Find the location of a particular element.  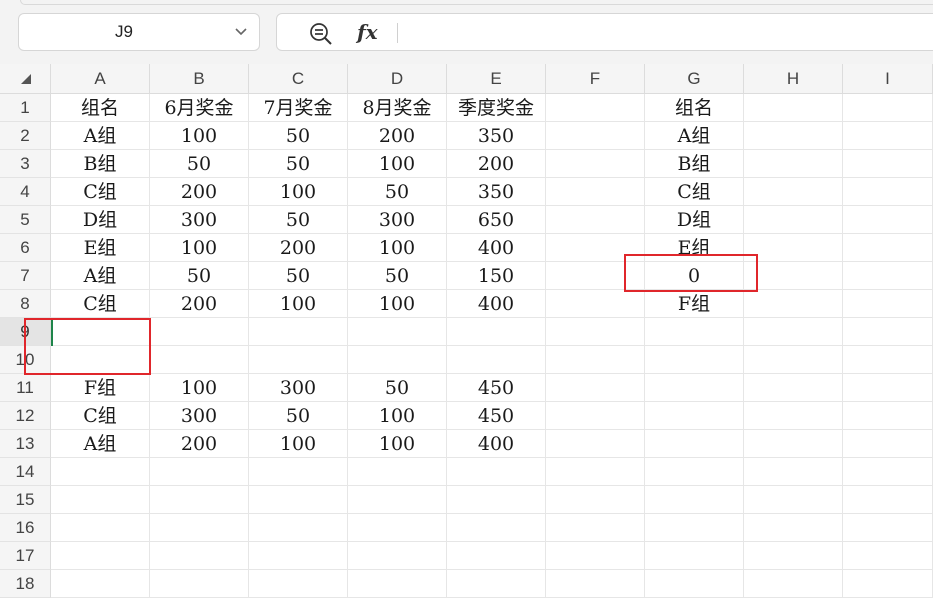

cell-a1: 组名 is located at coordinates (100, 108).